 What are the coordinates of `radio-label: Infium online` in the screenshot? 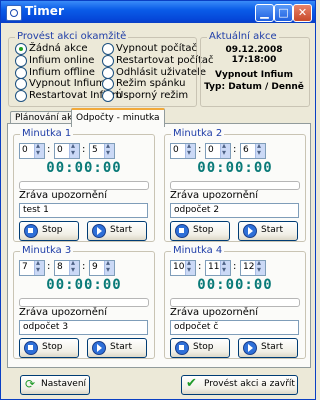 It's located at (62, 60).